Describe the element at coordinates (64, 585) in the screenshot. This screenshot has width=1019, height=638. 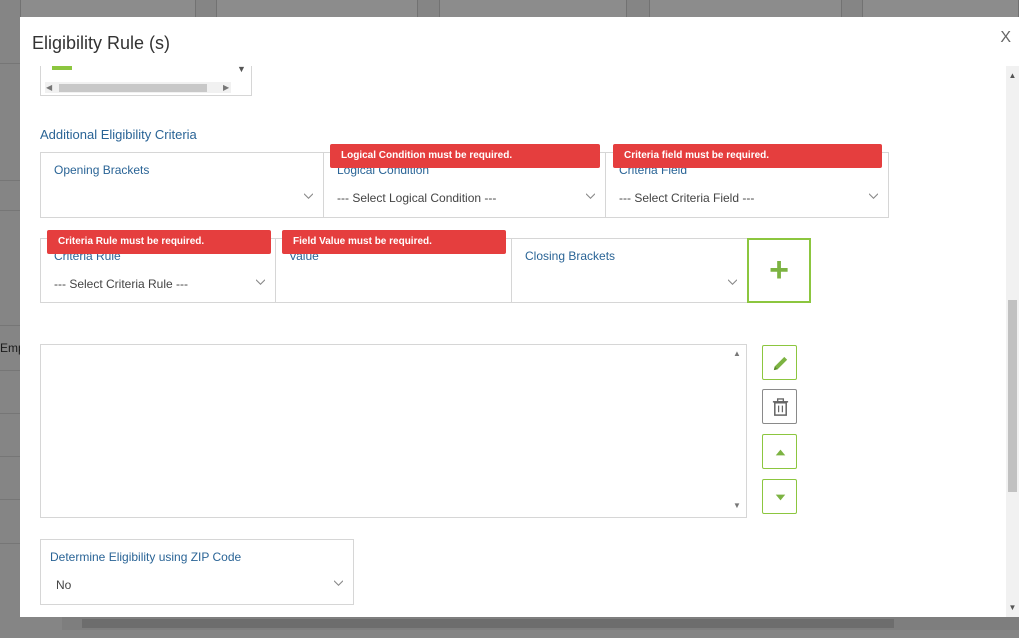
I see `field-value: No` at that location.